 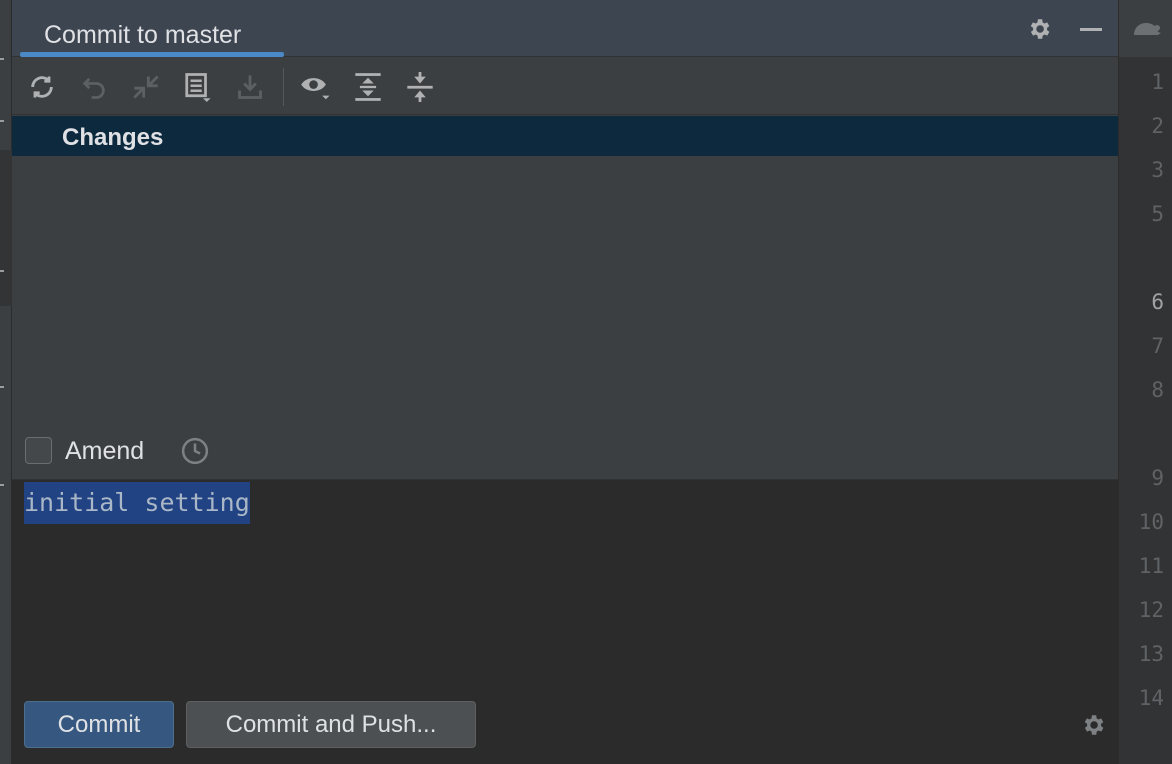 What do you see at coordinates (42, 87) in the screenshot?
I see `refresh-icon` at bounding box center [42, 87].